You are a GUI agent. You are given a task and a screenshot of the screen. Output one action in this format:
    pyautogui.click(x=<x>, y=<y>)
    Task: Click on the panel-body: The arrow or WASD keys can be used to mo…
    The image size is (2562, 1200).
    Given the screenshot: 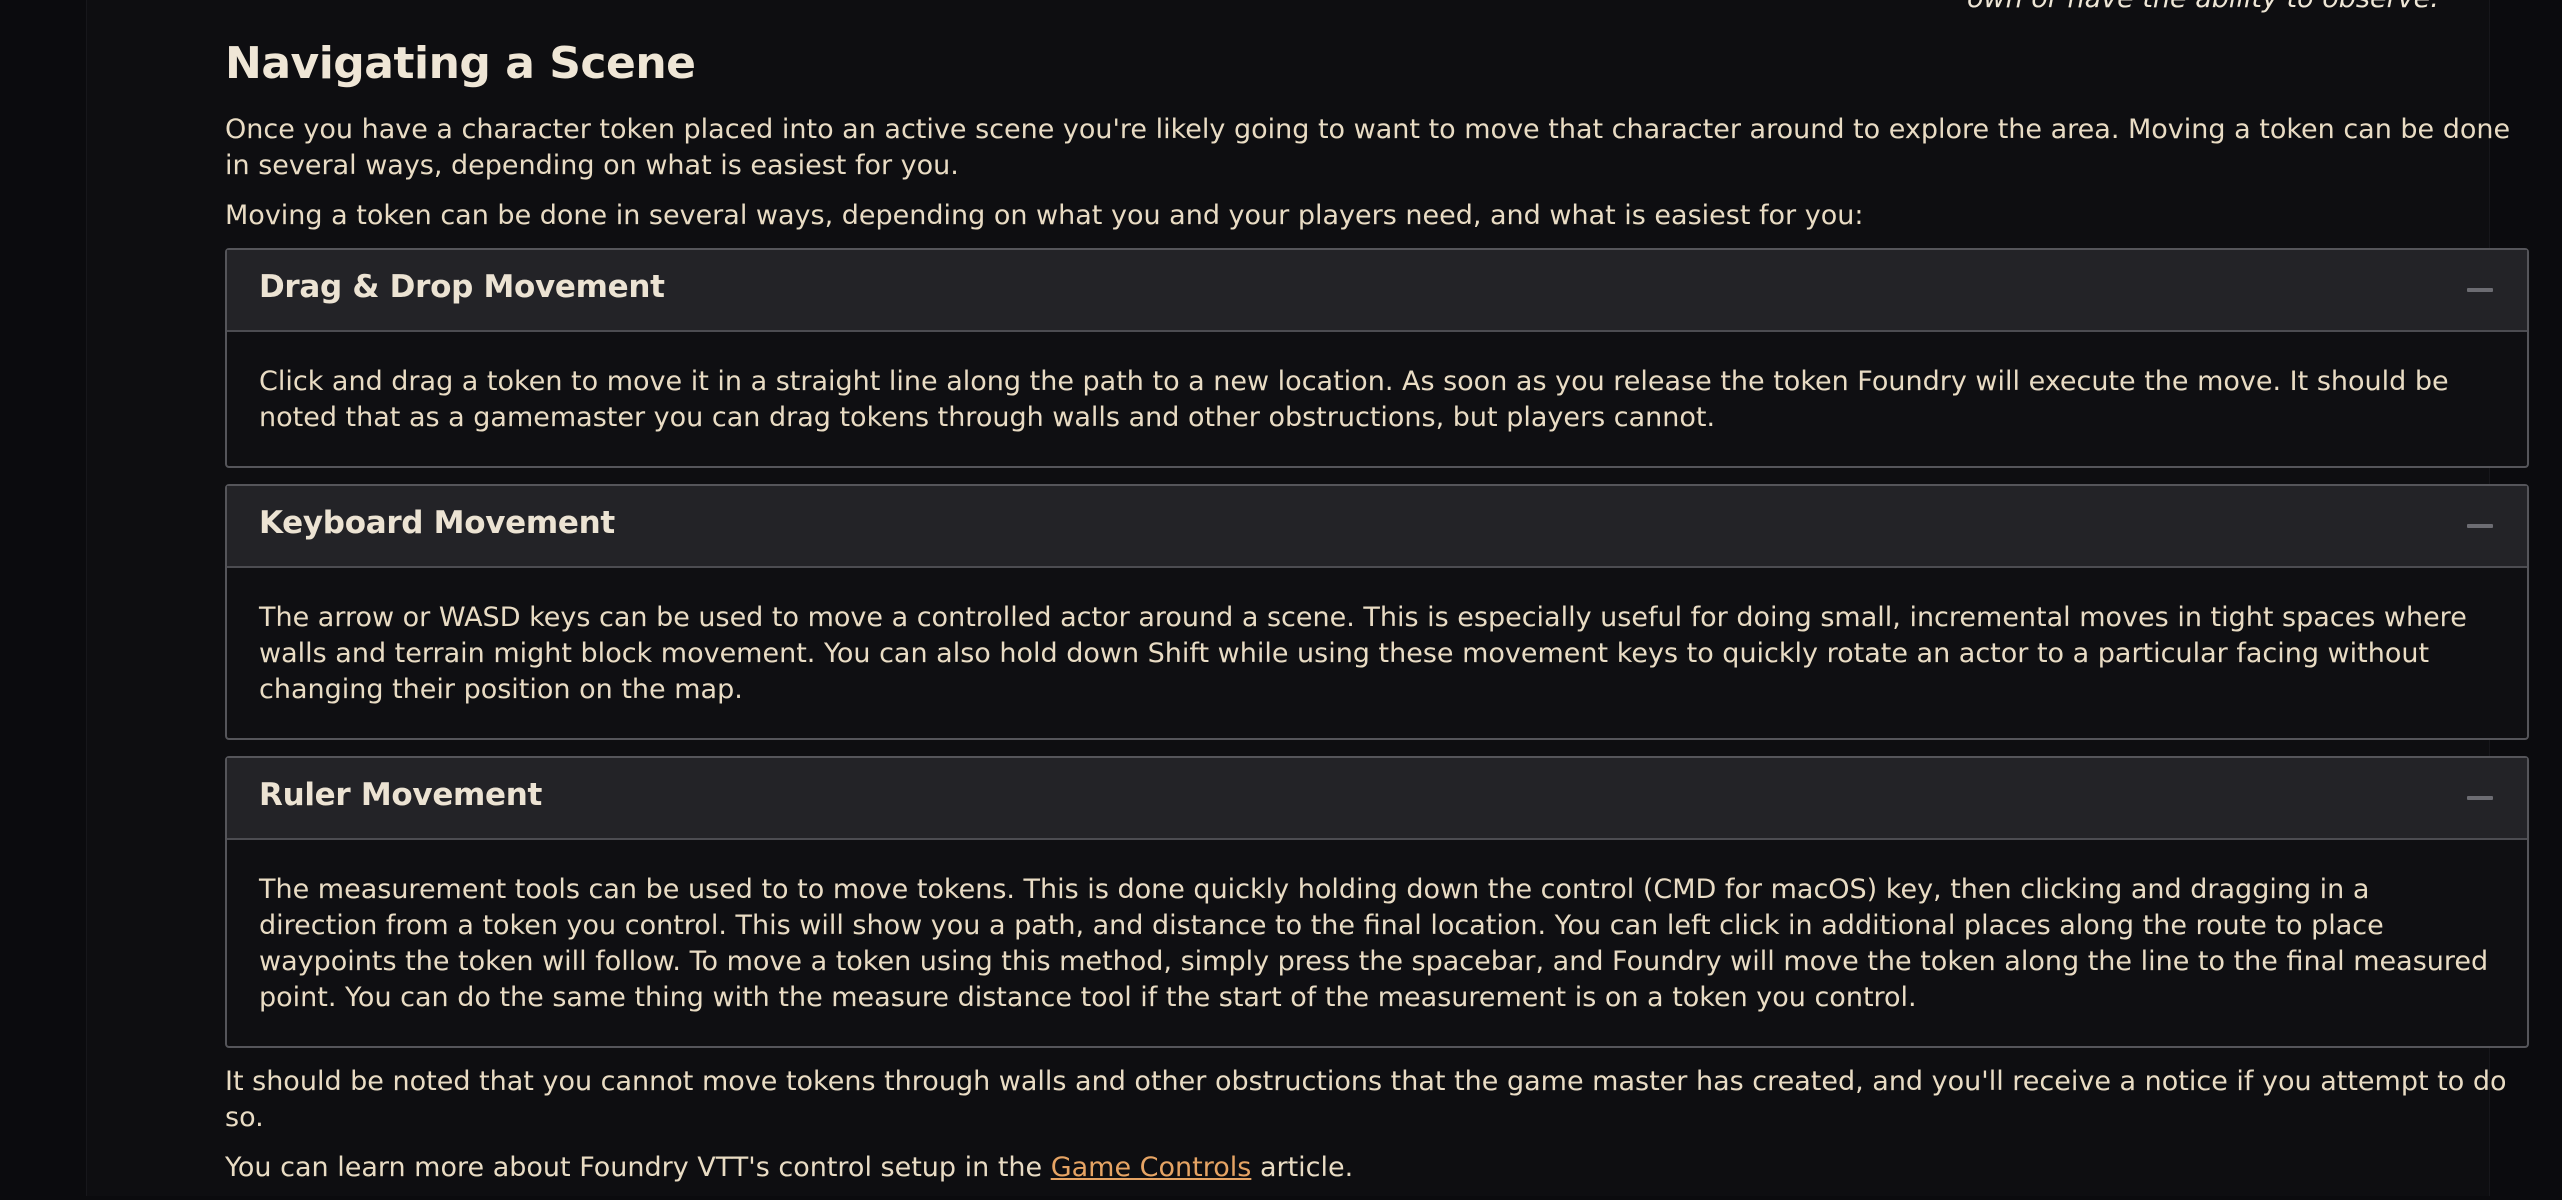 What is the action you would take?
    pyautogui.click(x=1363, y=653)
    